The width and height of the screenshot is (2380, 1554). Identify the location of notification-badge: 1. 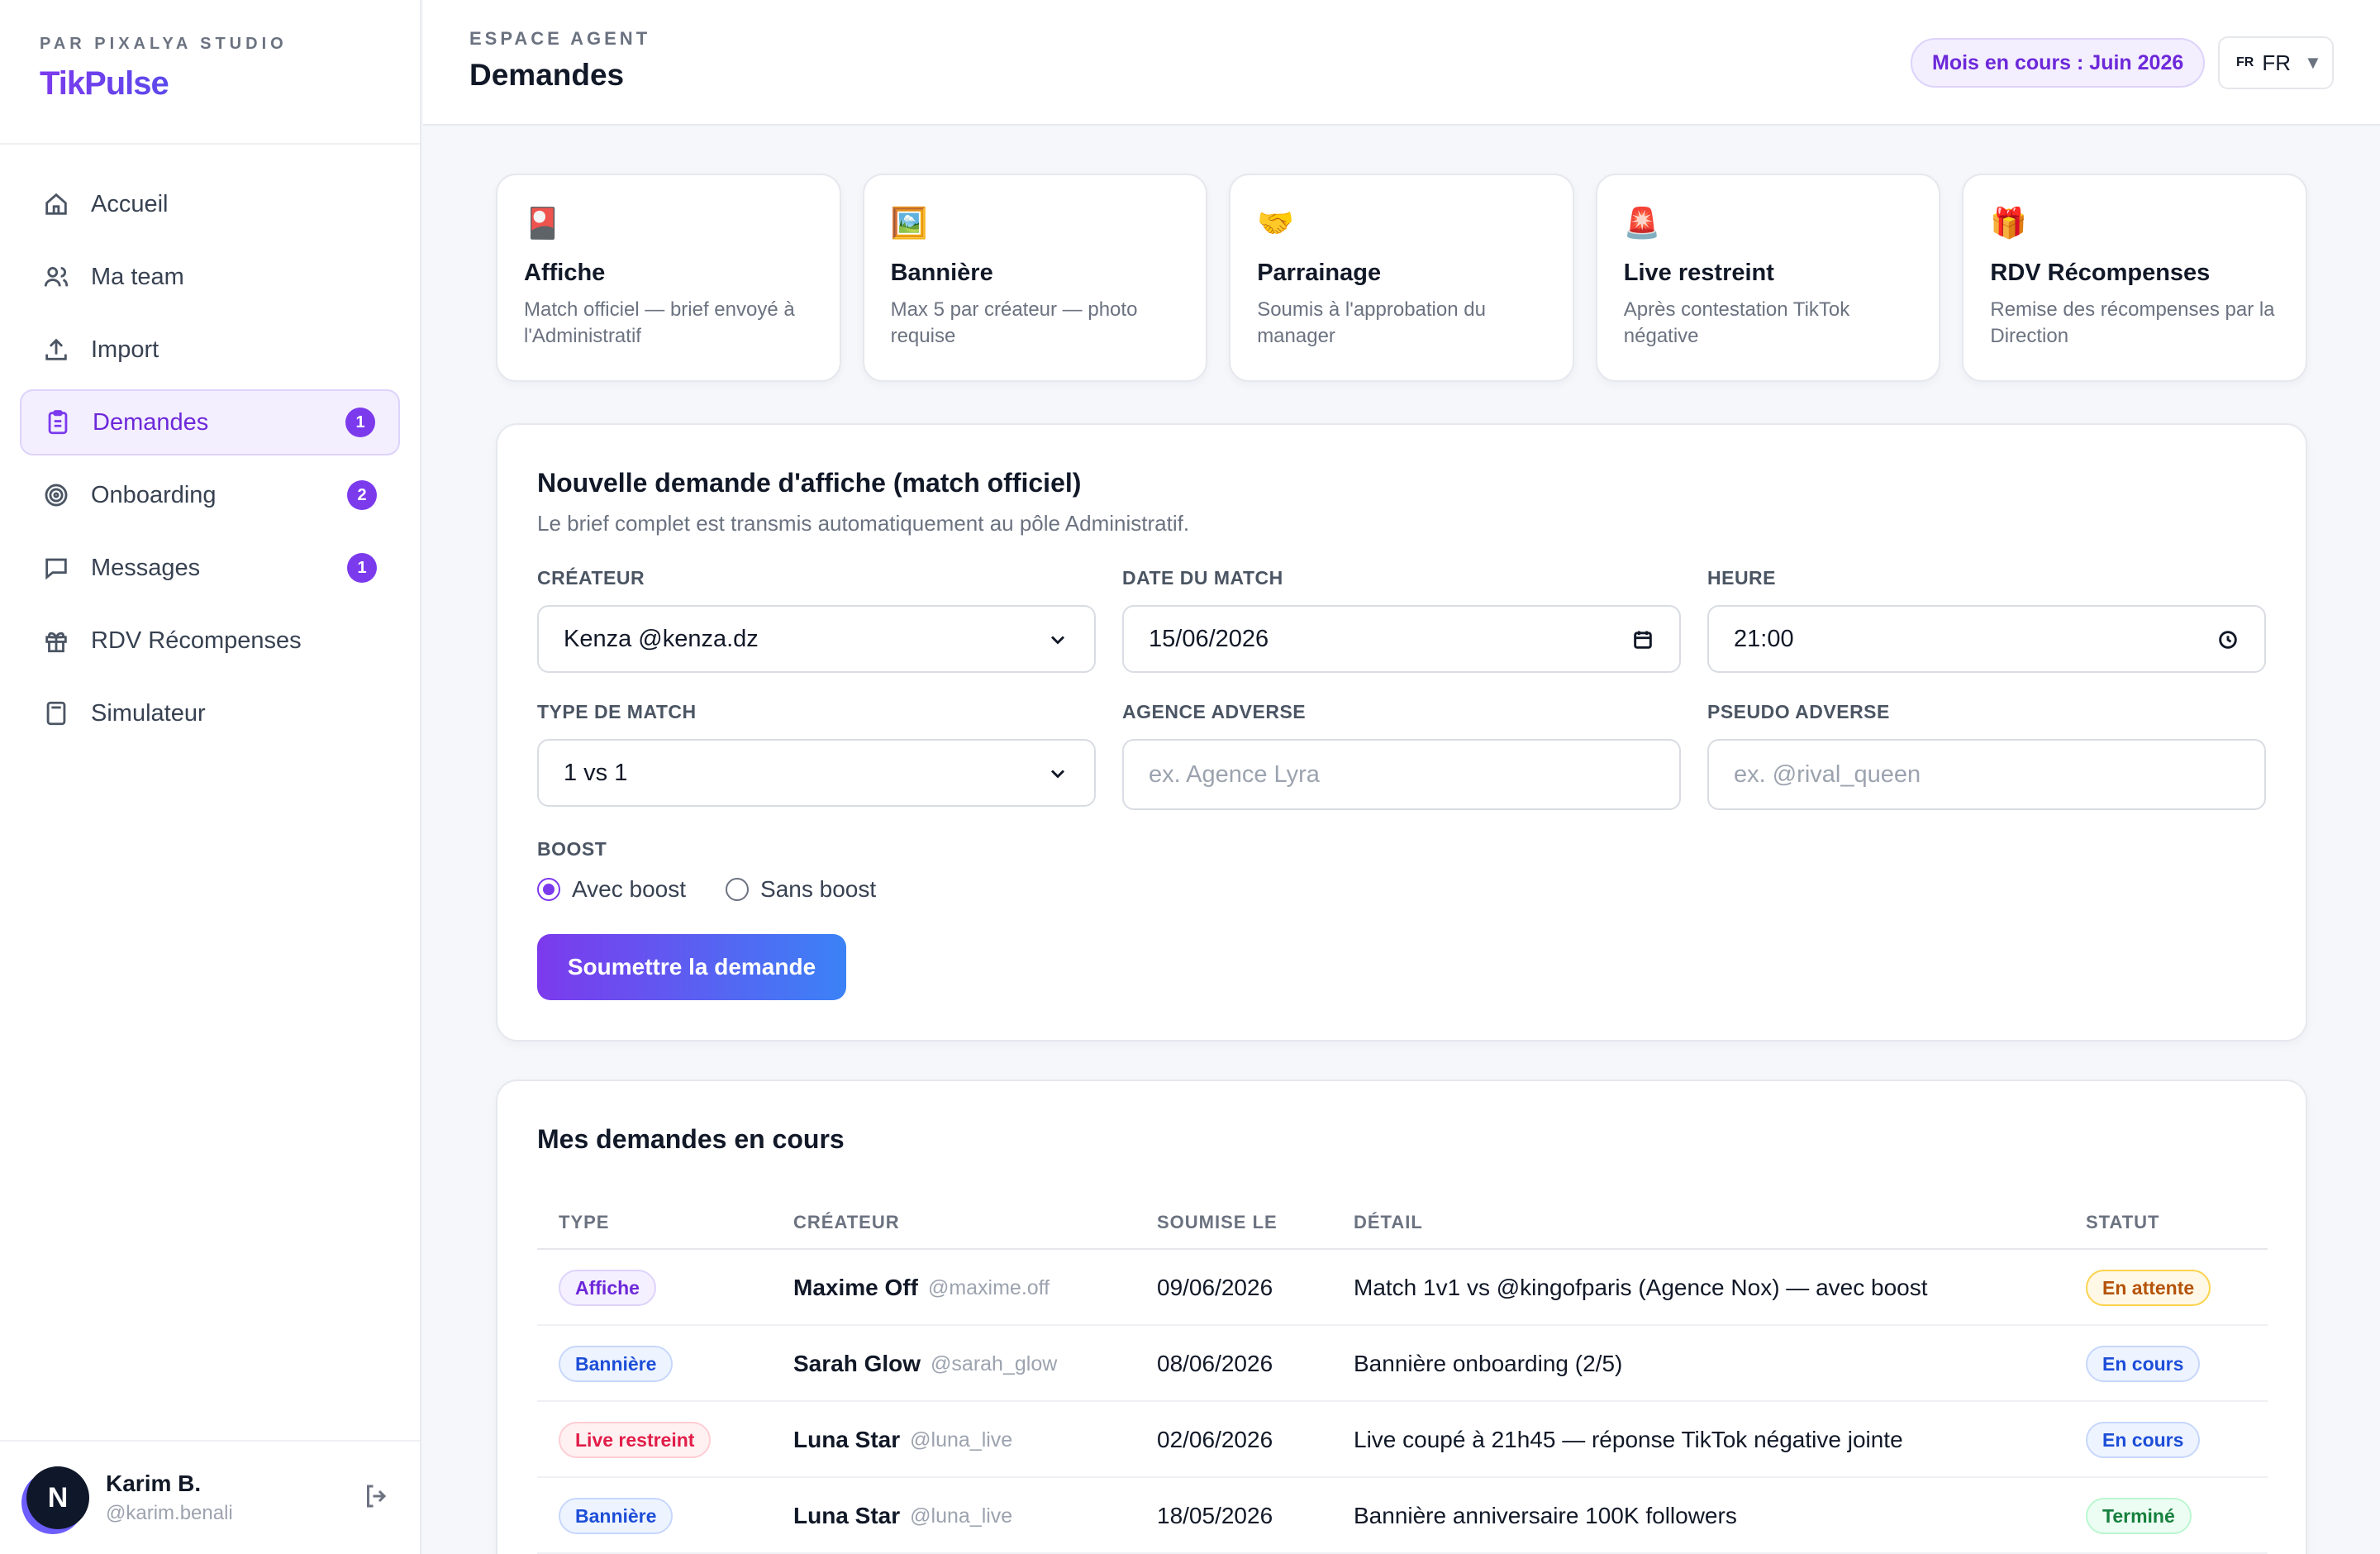
(362, 568).